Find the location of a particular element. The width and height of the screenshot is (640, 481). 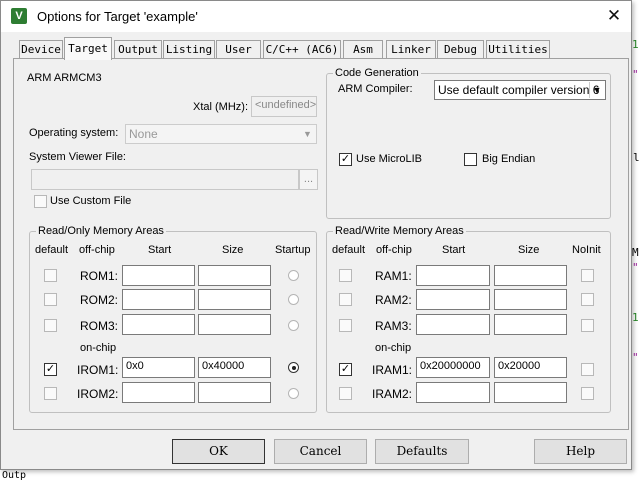

rw-onchip-label: on-chip is located at coordinates (393, 348).